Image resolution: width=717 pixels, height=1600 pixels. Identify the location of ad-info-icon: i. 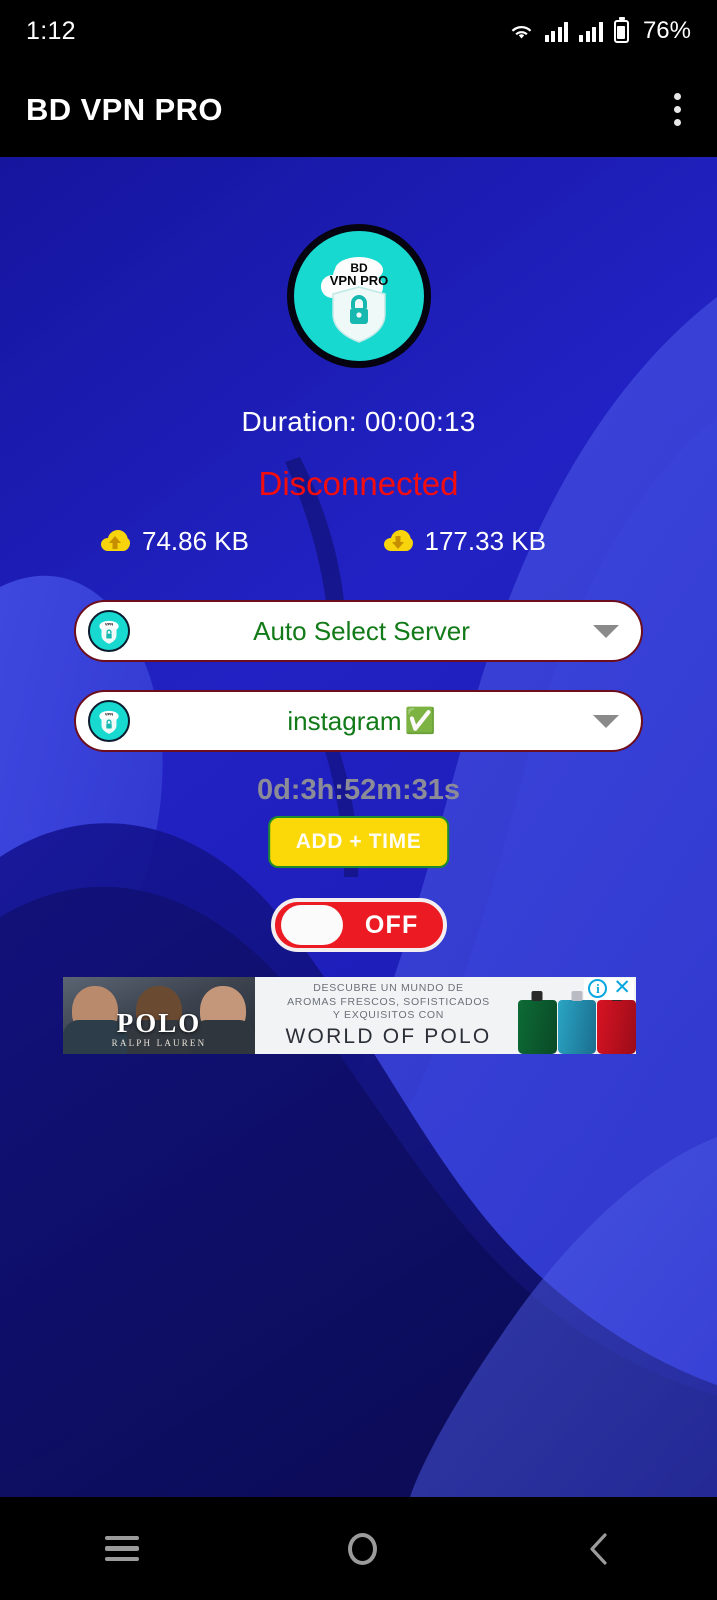
(598, 988).